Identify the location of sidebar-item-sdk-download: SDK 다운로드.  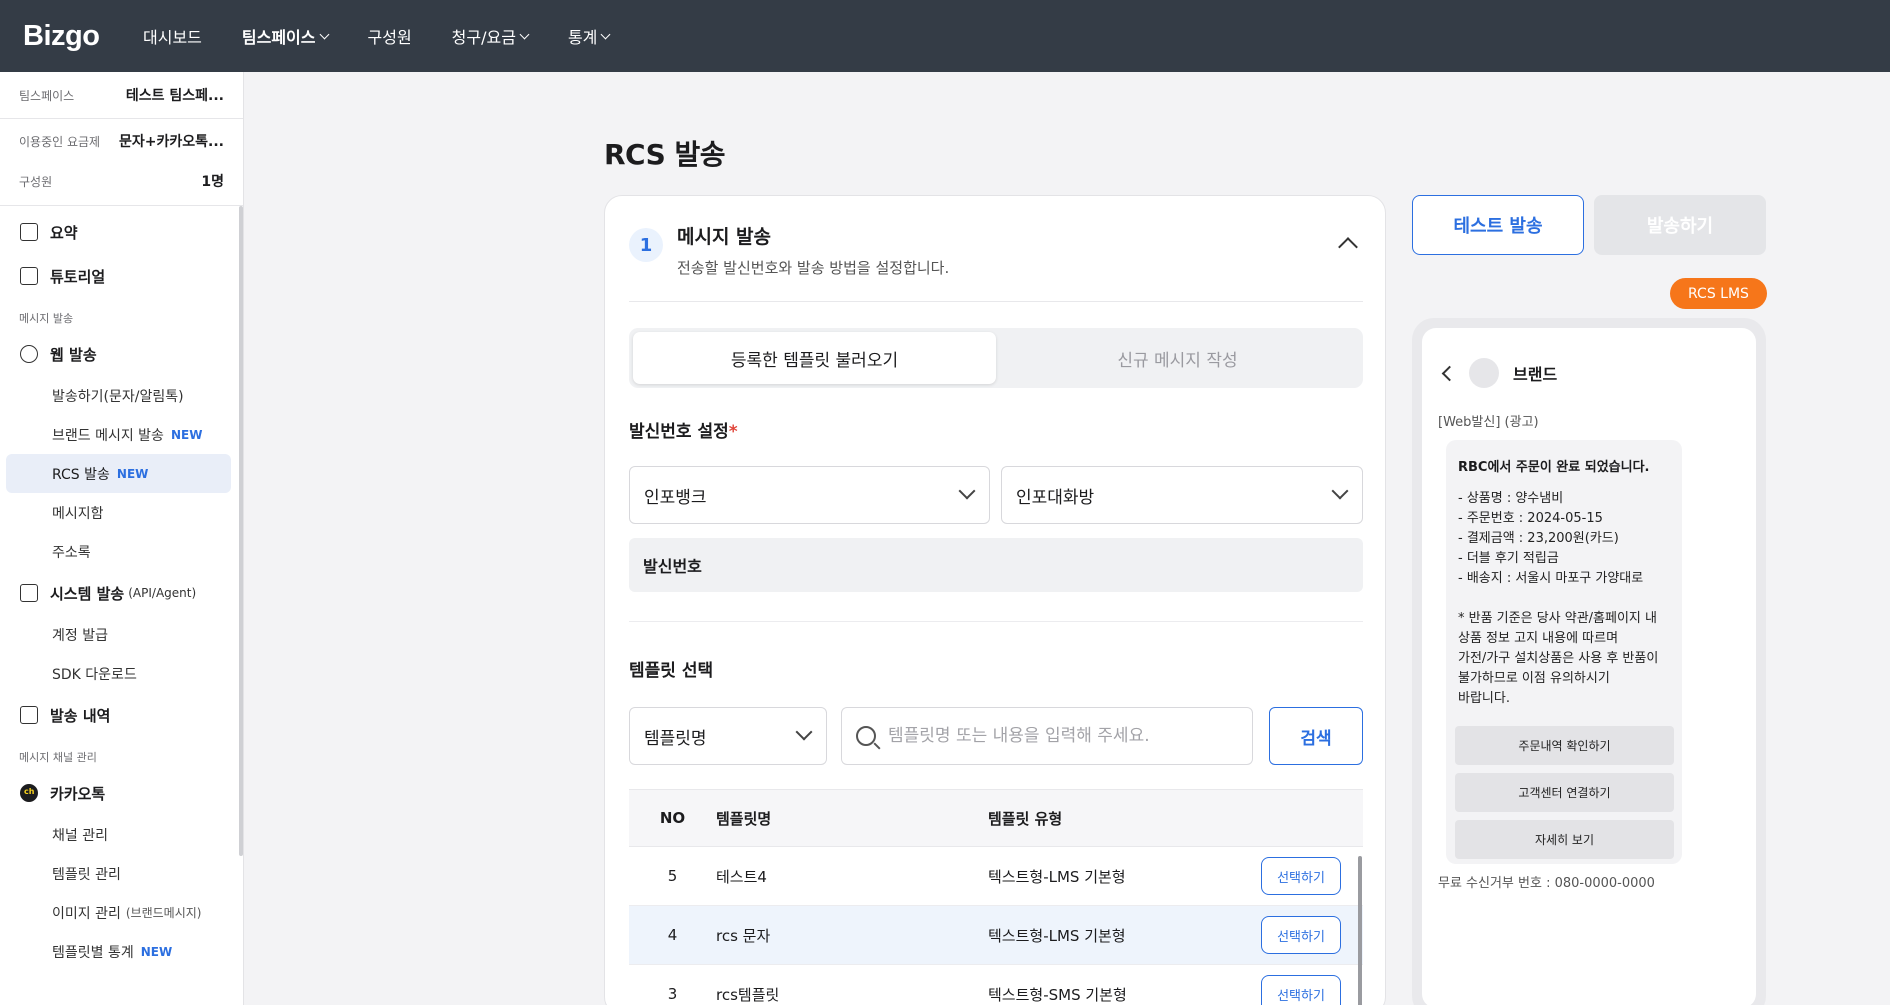
(118, 673).